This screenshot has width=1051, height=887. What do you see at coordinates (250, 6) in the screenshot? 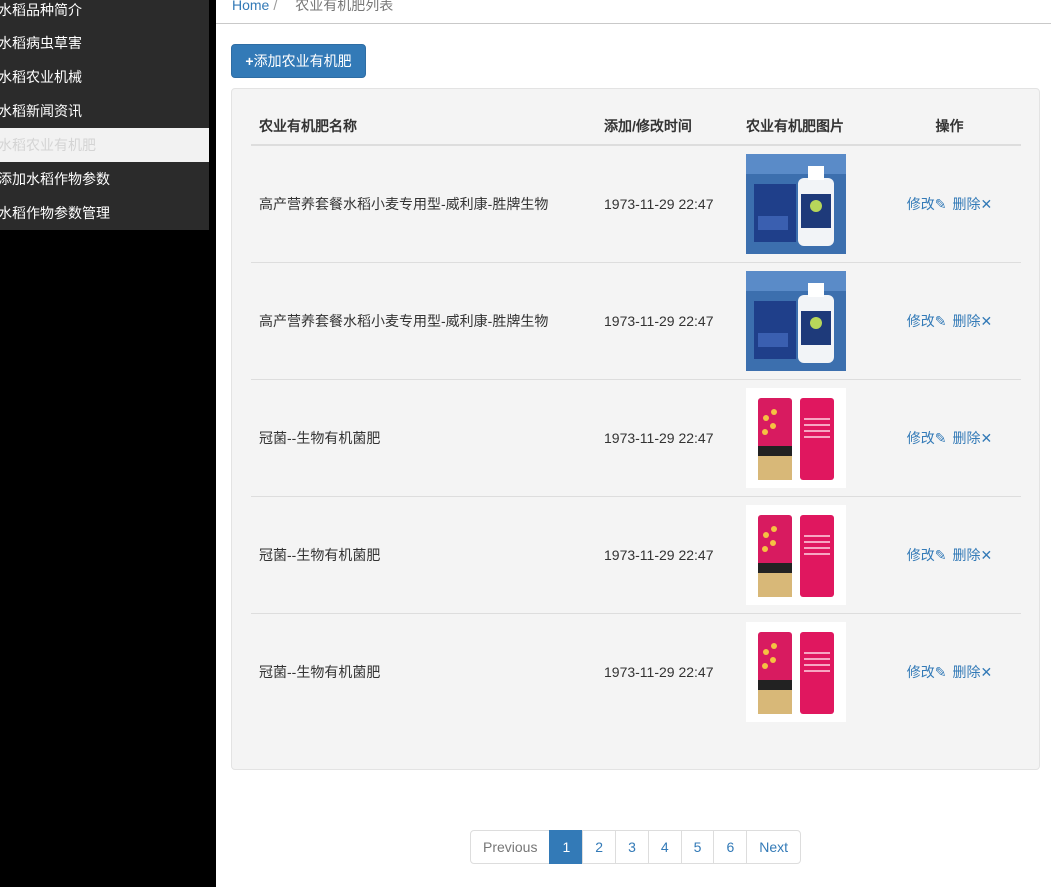
I see `breadcrumb-home-link: Home` at bounding box center [250, 6].